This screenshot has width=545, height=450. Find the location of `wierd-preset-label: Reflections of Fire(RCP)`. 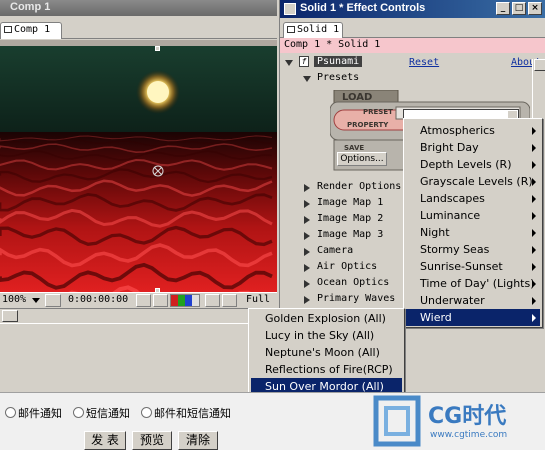

wierd-preset-label: Reflections of Fire(RCP) is located at coordinates (329, 369).